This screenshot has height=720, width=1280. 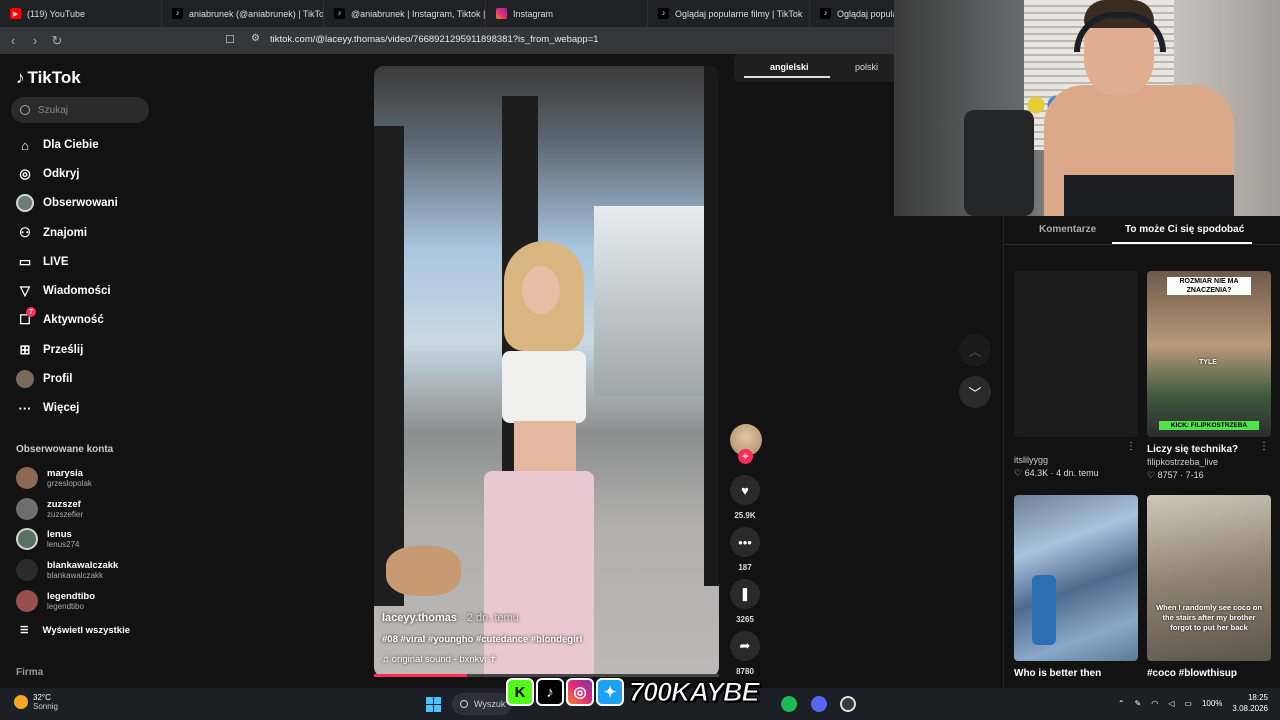 I want to click on video-card: itslilyygg ♡ 64.3K · 4 dn. temu ⋮, so click(x=1076, y=375).